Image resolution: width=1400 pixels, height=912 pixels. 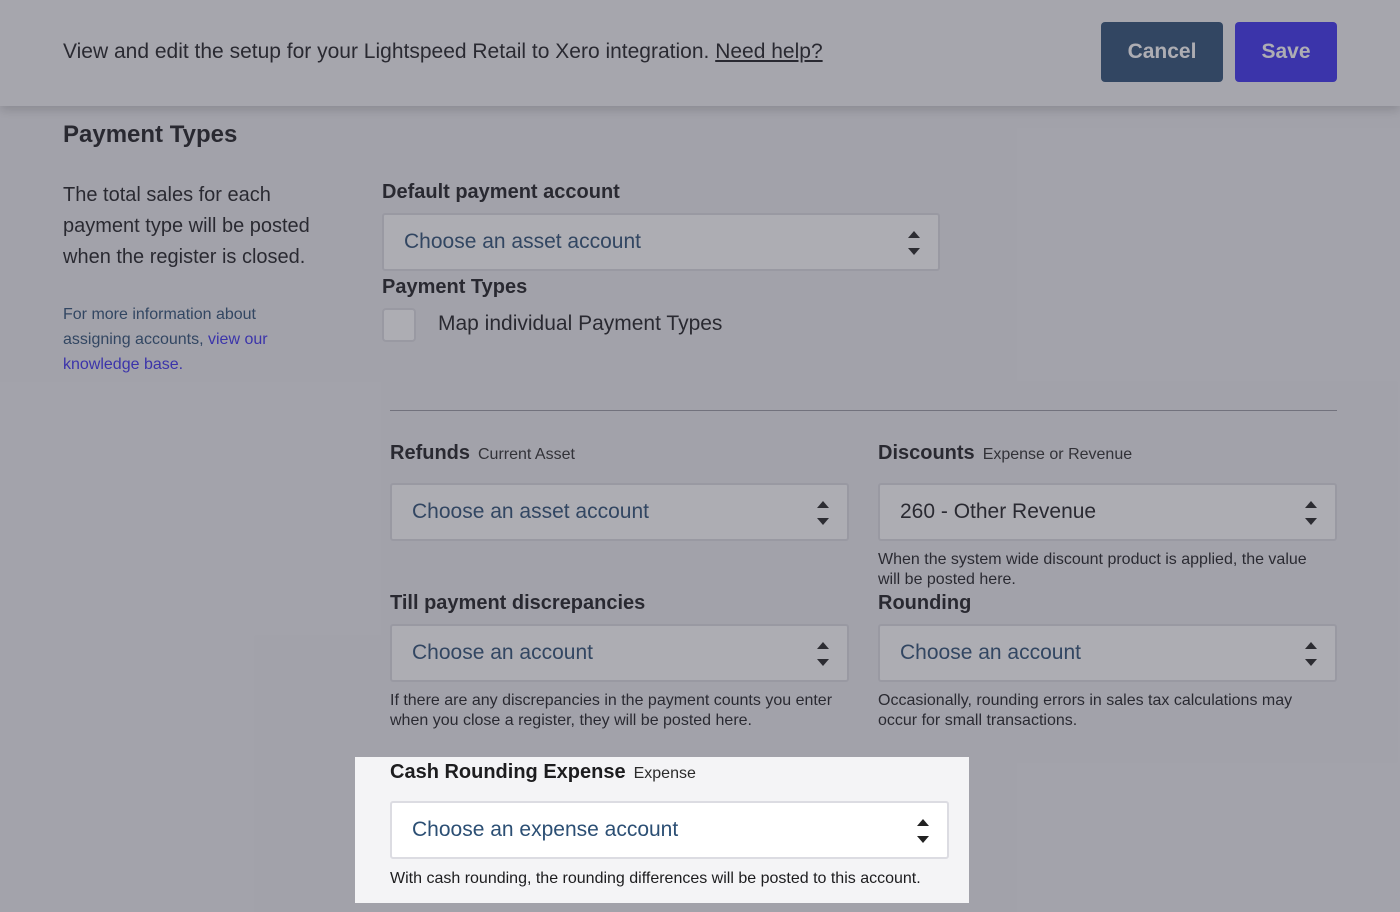 I want to click on cash-rounding-label: Cash Rounding Expense Expense, so click(x=543, y=772).